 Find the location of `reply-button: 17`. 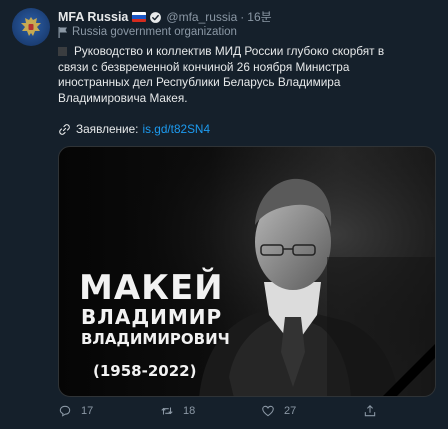

reply-button: 17 is located at coordinates (75, 411).